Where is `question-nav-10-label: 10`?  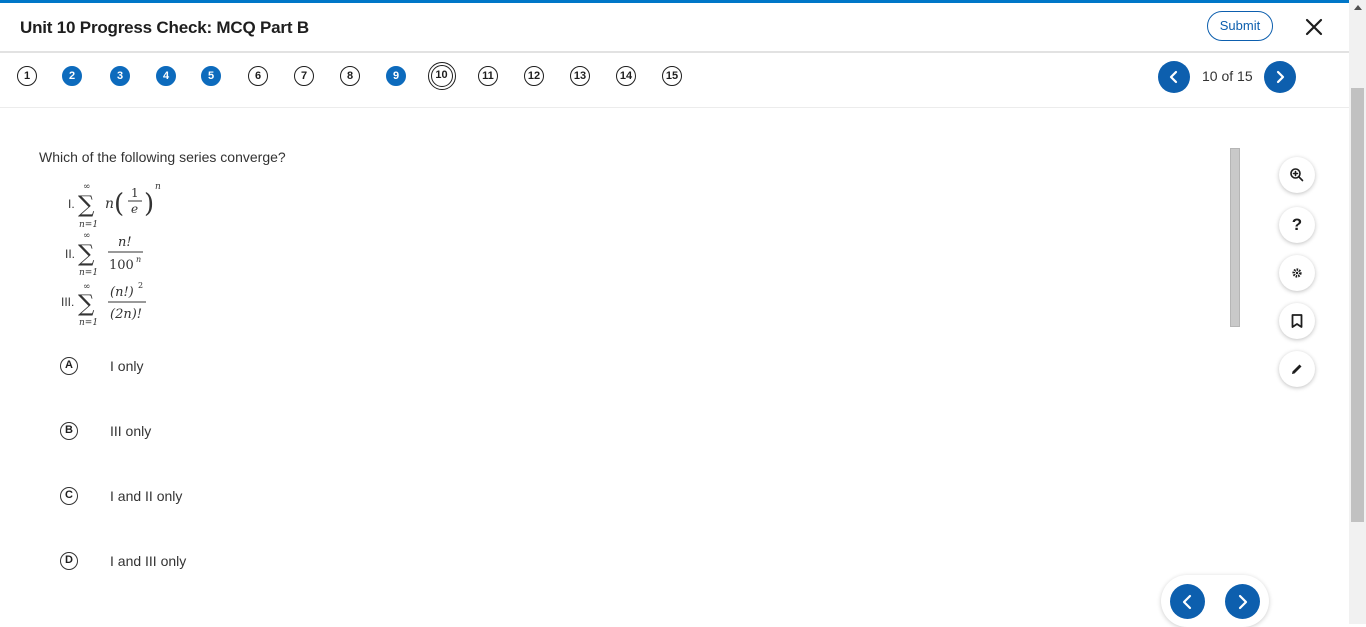 question-nav-10-label: 10 is located at coordinates (441, 75).